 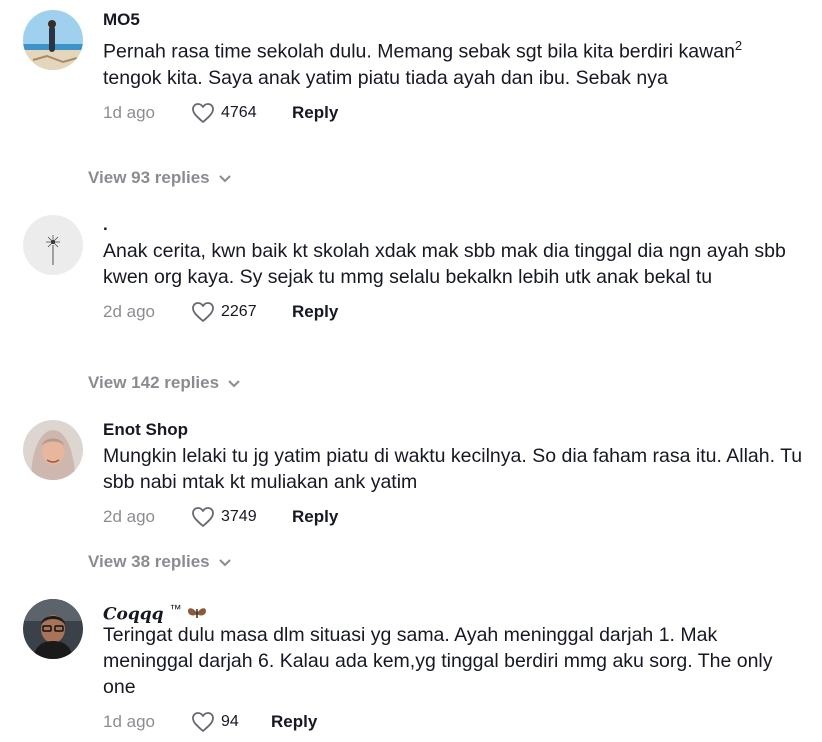 I want to click on comment-meta: 1d ago 4764 Reply, so click(x=453, y=113).